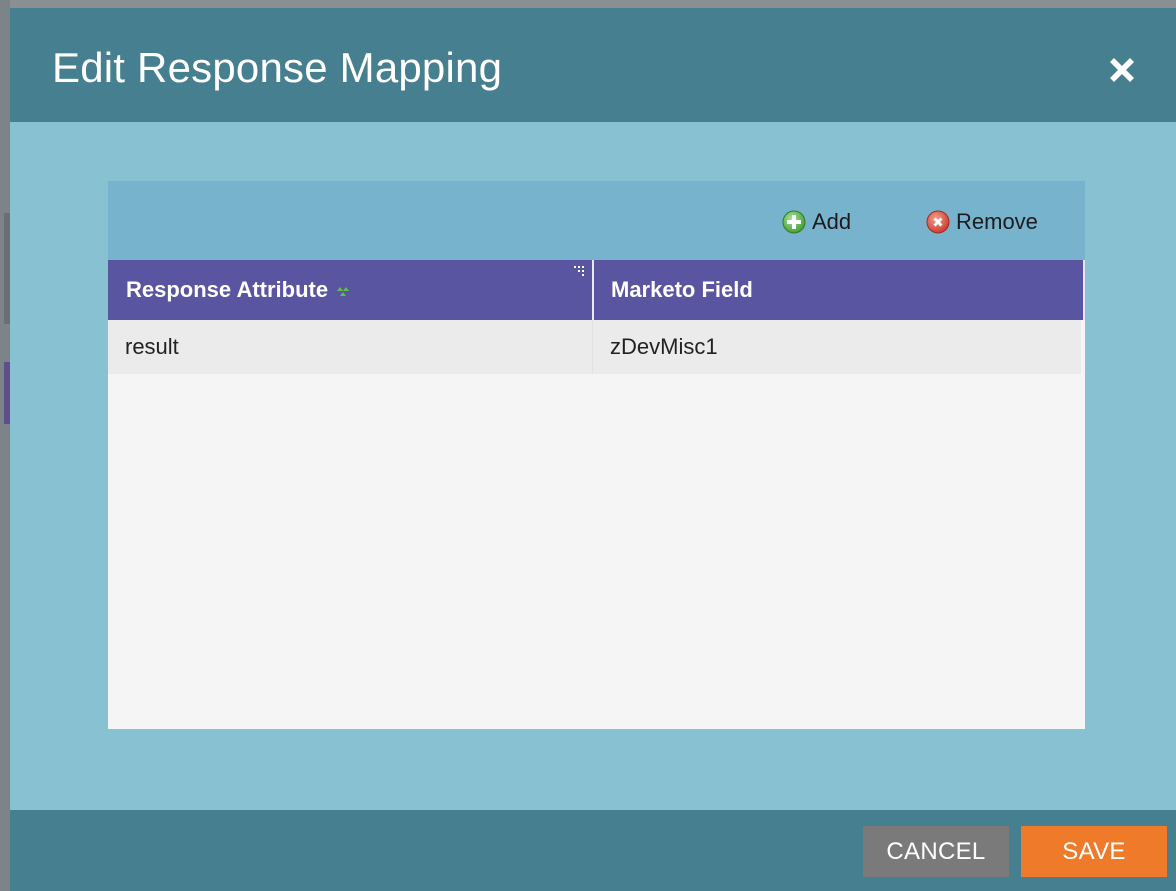  I want to click on dialog-header: Edit Response Mapping, so click(593, 65).